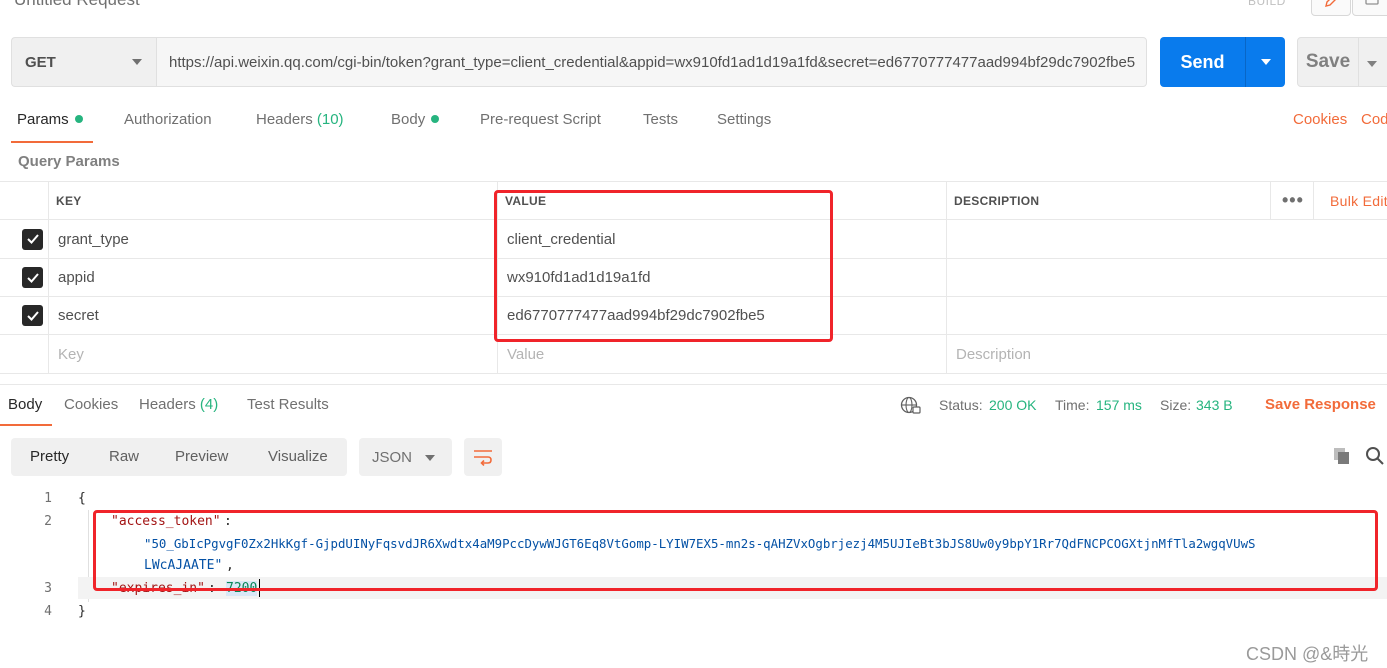  What do you see at coordinates (1320, 404) in the screenshot?
I see `save-response-label: Save Response` at bounding box center [1320, 404].